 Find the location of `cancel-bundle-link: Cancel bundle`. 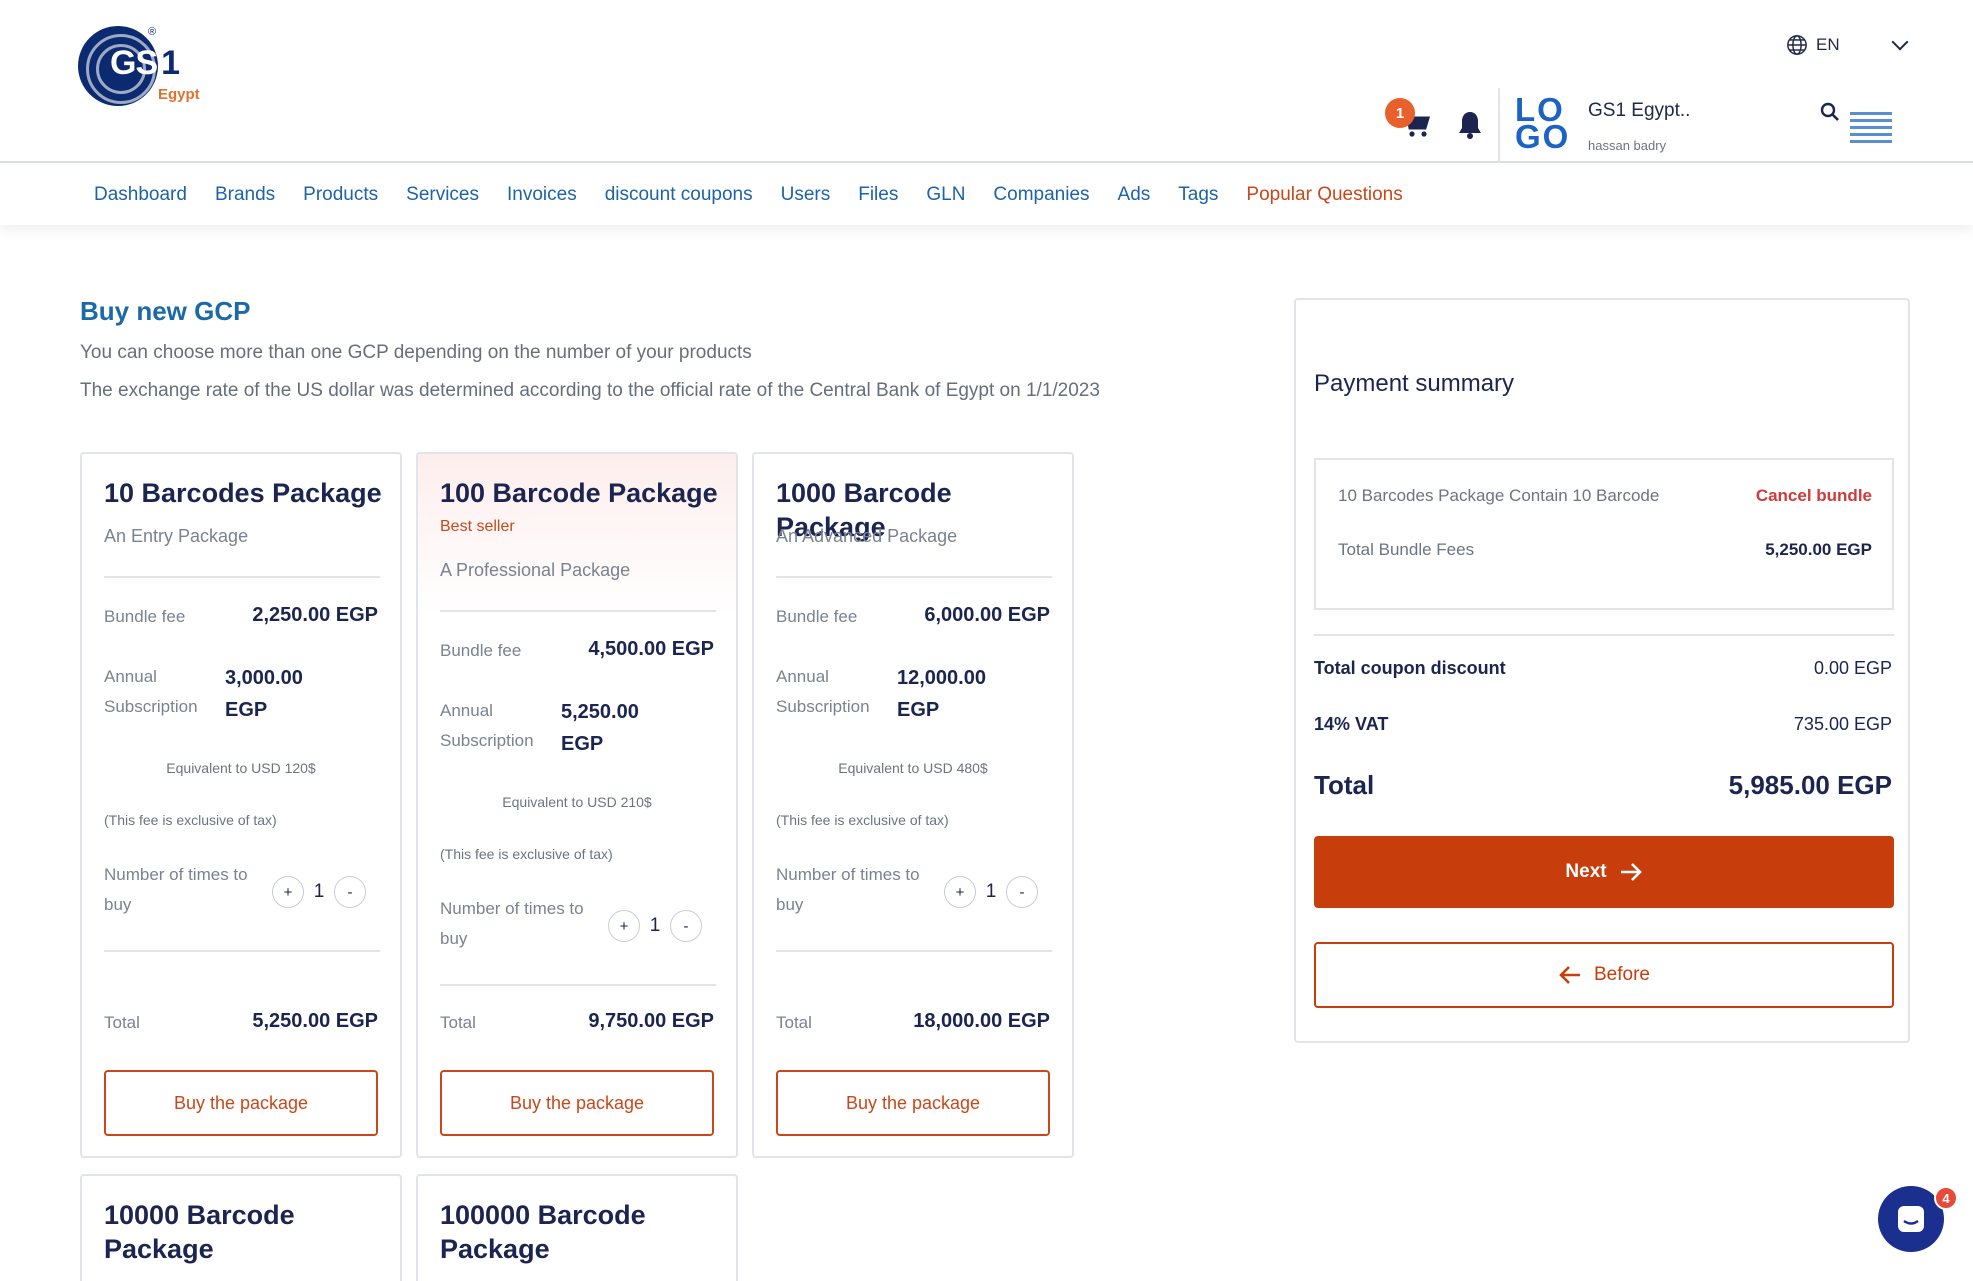

cancel-bundle-link: Cancel bundle is located at coordinates (1814, 496).